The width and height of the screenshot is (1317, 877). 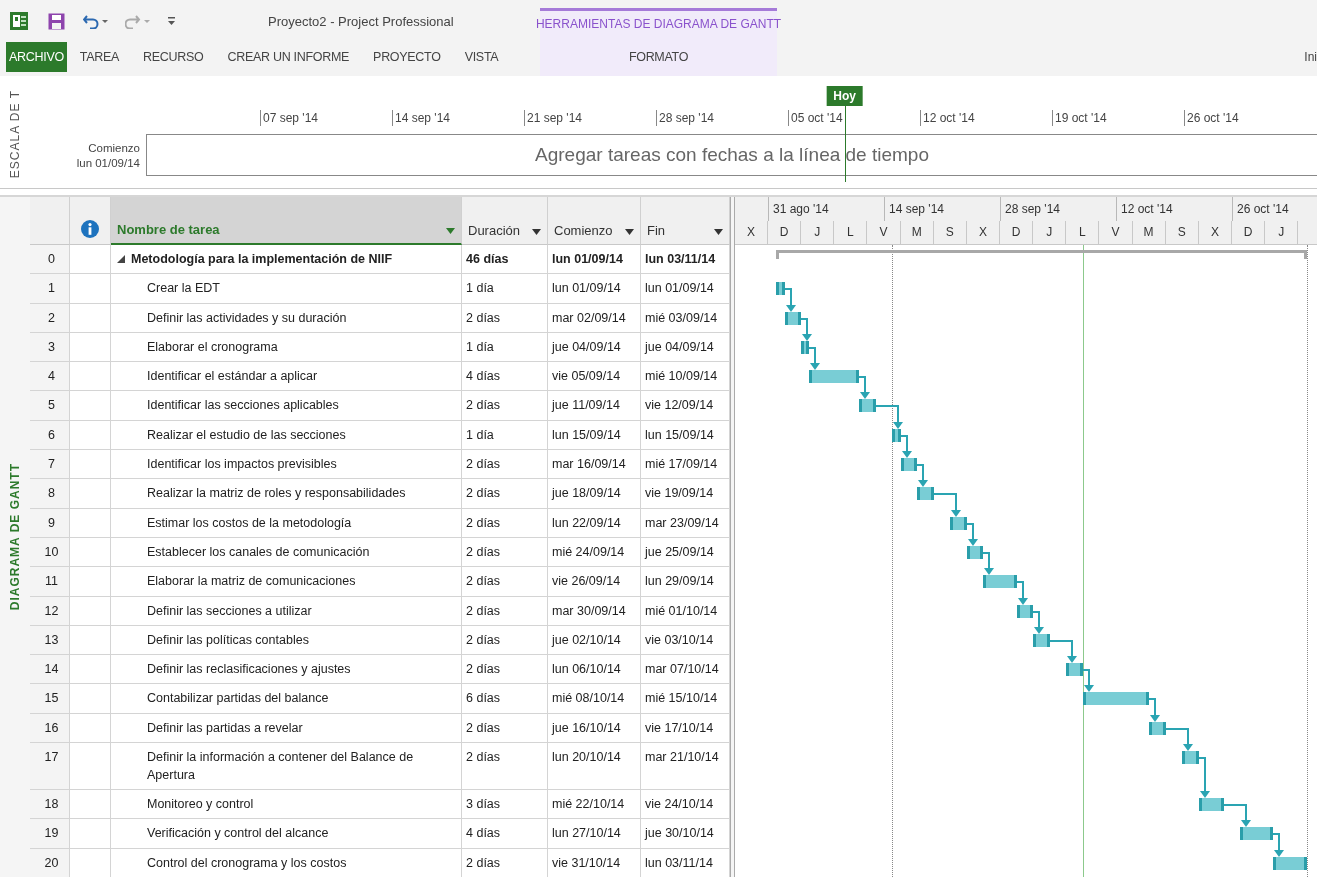 What do you see at coordinates (50, 582) in the screenshot?
I see `row-number: 11` at bounding box center [50, 582].